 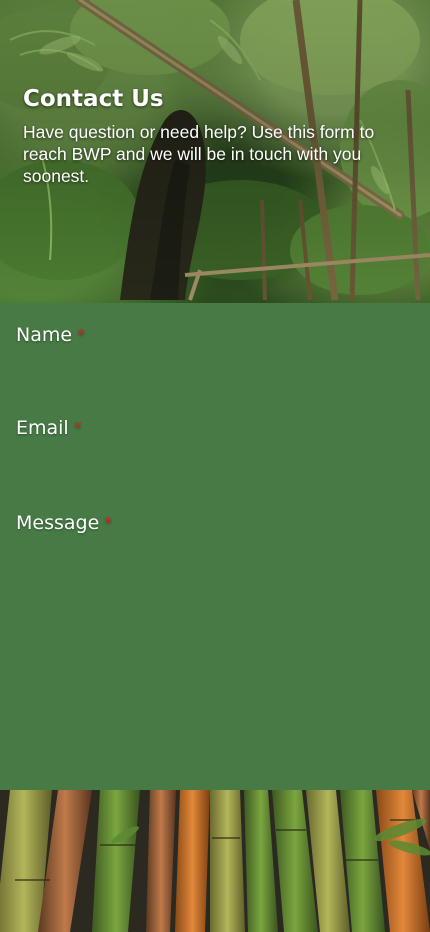 I want to click on message-label-text: Message, so click(x=58, y=523).